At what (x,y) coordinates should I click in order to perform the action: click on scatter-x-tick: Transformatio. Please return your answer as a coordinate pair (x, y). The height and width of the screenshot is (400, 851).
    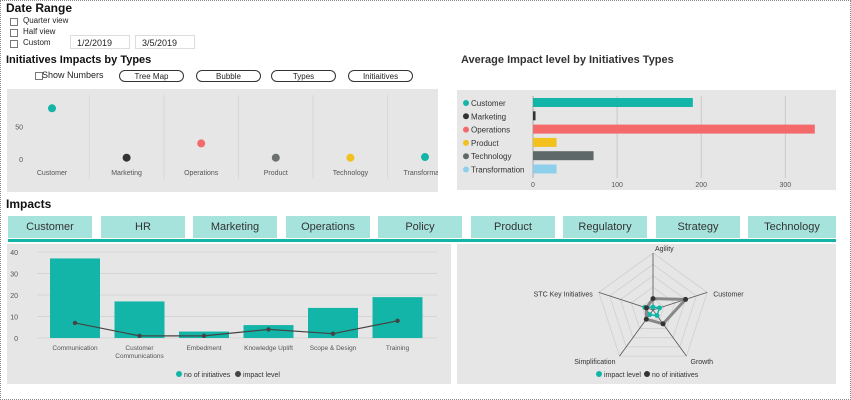
    Looking at the image, I should click on (421, 173).